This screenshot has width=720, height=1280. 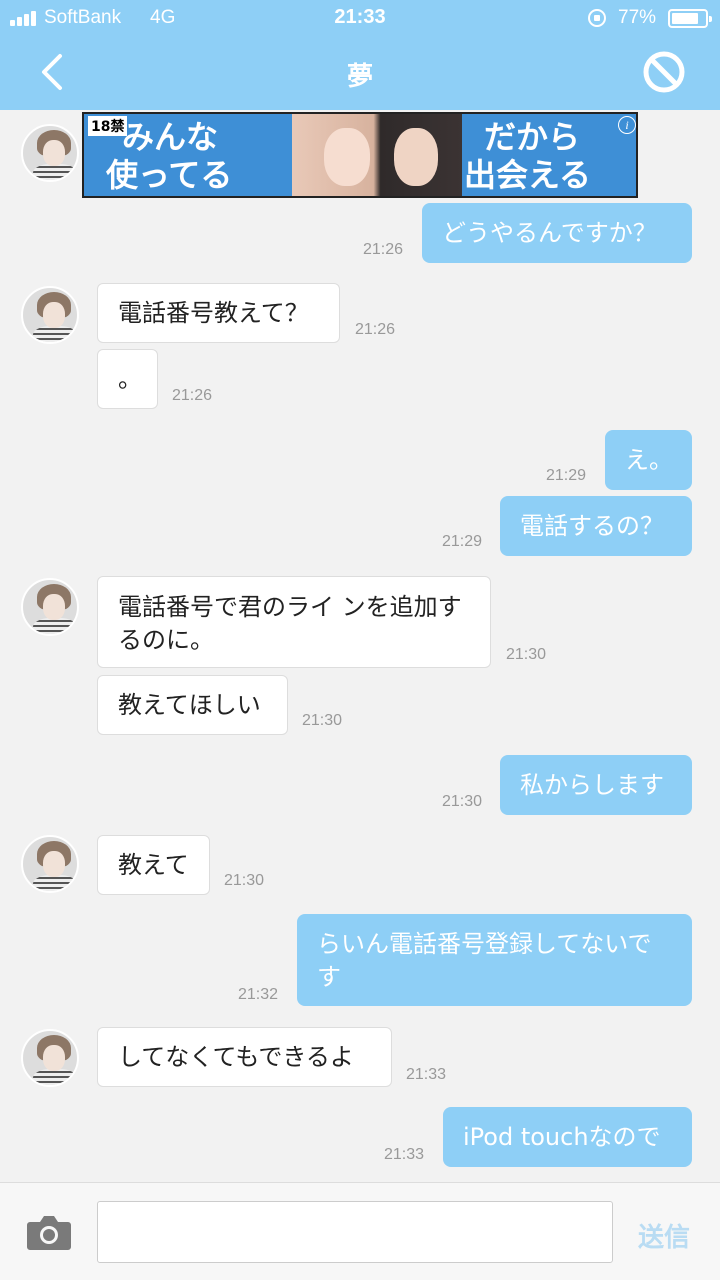 I want to click on message-bubble-outgoing: 私からします, so click(x=596, y=785).